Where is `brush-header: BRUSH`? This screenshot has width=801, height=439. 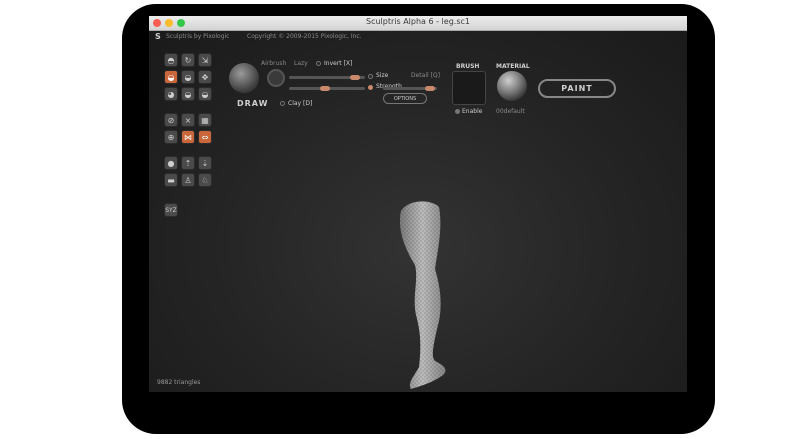
brush-header: BRUSH is located at coordinates (468, 66).